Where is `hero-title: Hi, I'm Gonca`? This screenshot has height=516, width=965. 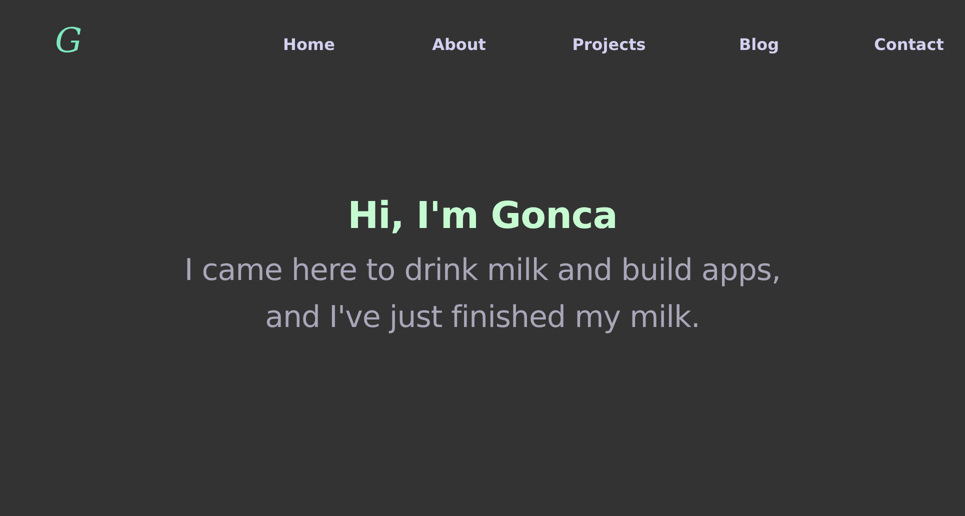
hero-title: Hi, I'm Gonca is located at coordinates (483, 215).